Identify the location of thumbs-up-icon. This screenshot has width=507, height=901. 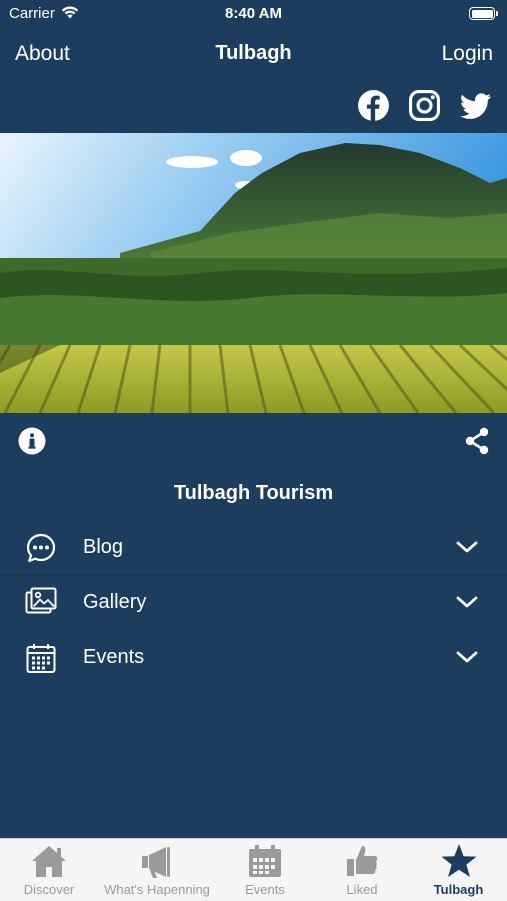
(362, 861).